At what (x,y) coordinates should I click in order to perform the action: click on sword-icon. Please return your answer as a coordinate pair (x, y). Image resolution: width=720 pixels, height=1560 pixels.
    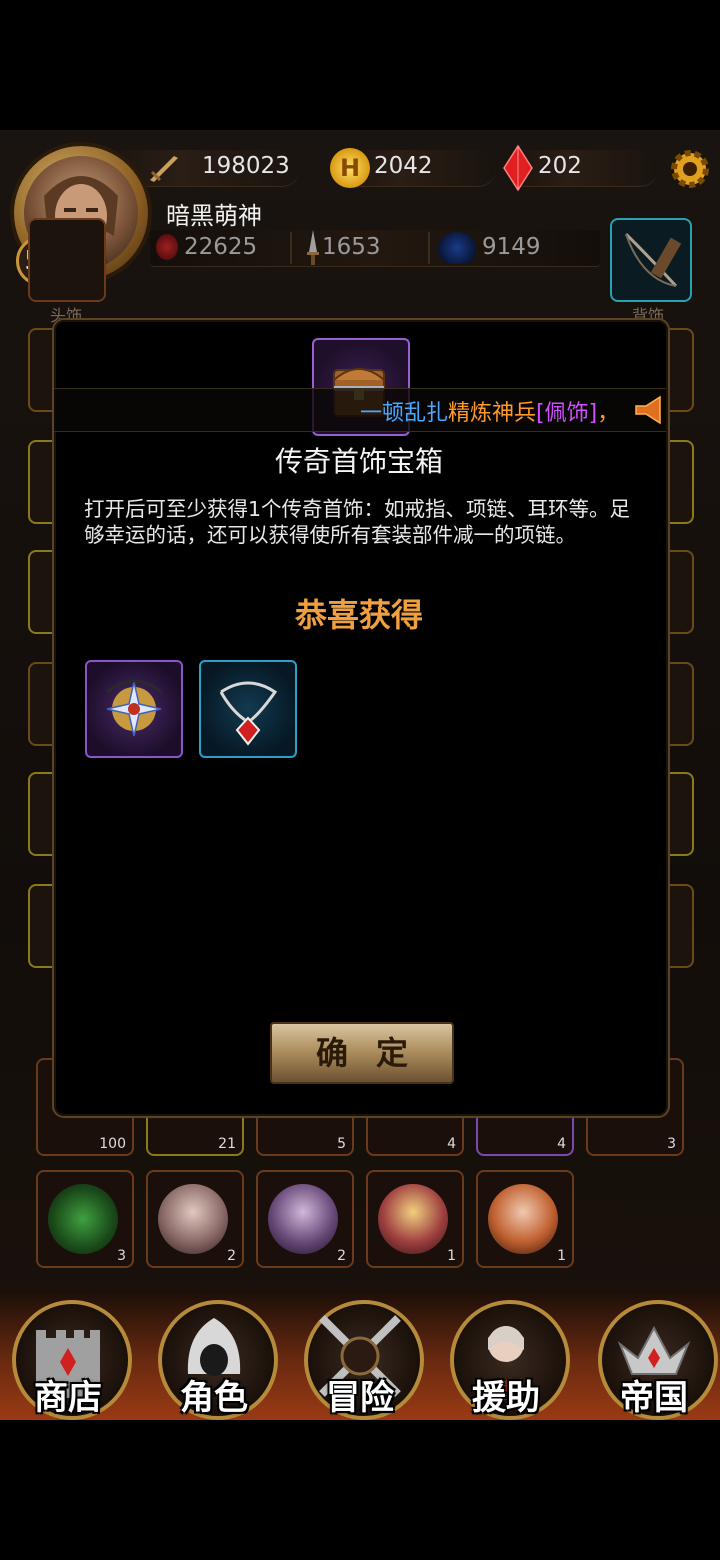
    Looking at the image, I should click on (164, 168).